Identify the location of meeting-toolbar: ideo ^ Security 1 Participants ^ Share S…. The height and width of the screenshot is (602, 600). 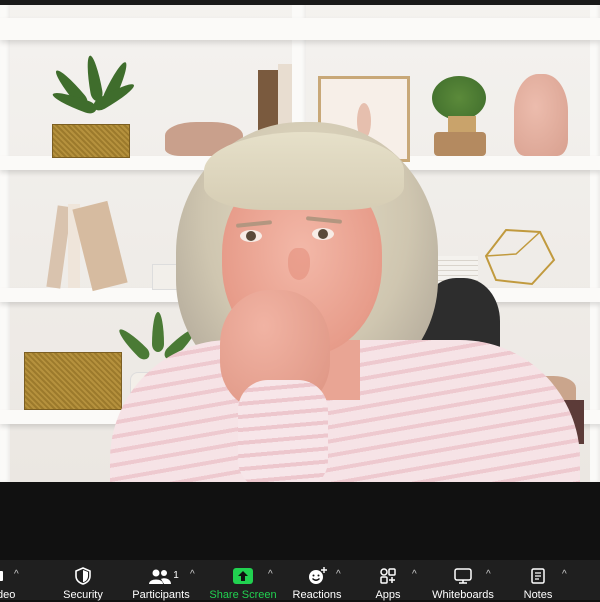
(300, 580).